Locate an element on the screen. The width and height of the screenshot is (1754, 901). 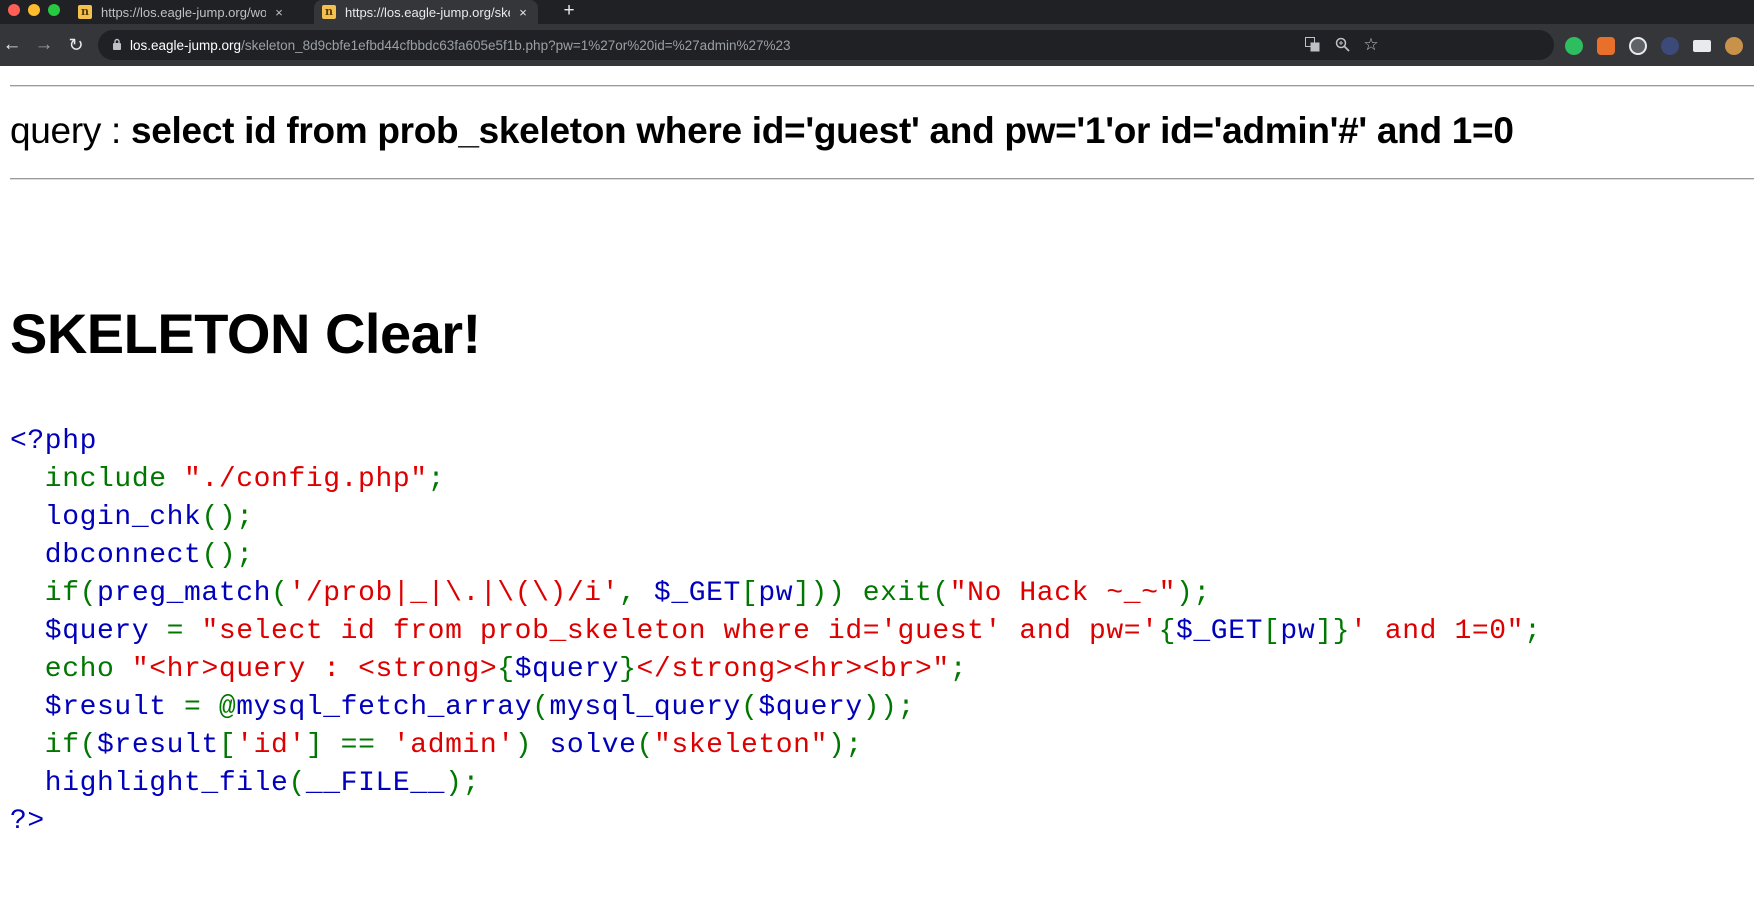
code-token: preg_match is located at coordinates (184, 593).